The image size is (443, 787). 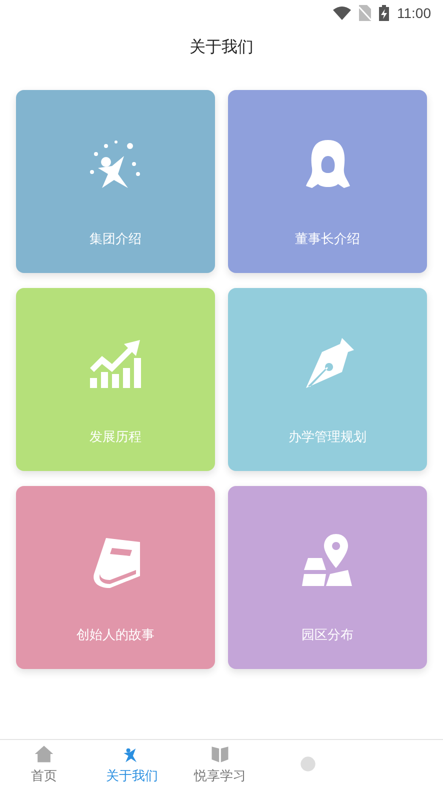 I want to click on nav-tab: 首页, so click(x=44, y=763).